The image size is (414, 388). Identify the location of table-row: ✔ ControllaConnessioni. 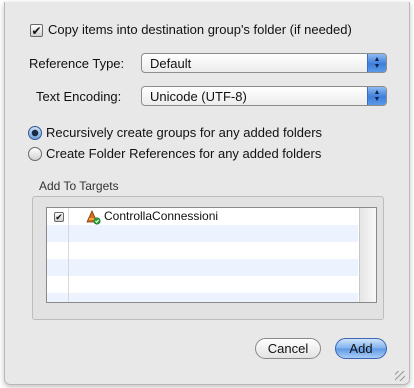
(202, 216).